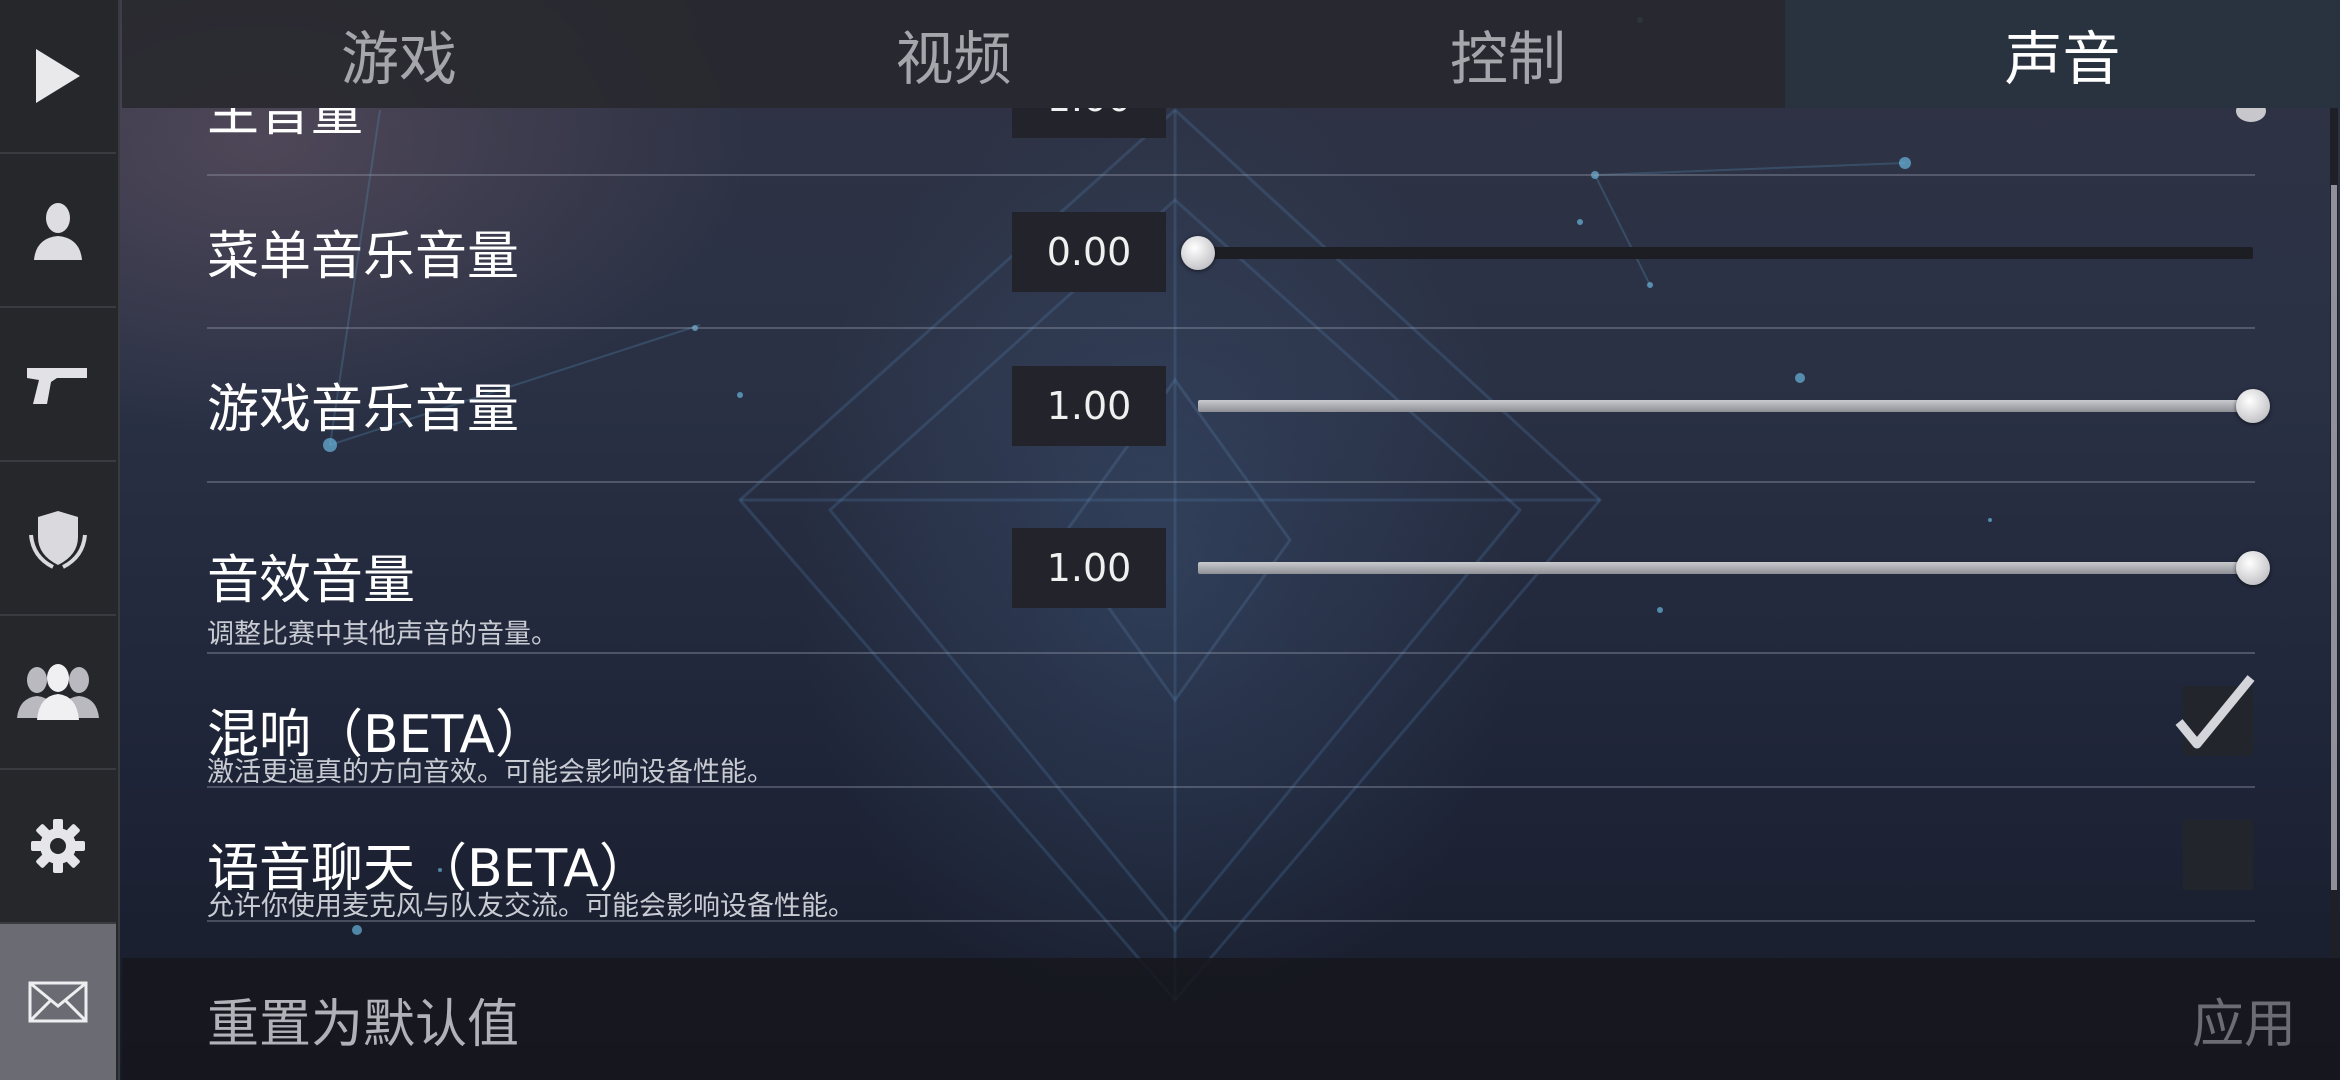 This screenshot has width=2340, height=1080. Describe the element at coordinates (1089, 252) in the screenshot. I see `menu-music-volume-value: 0.00` at that location.